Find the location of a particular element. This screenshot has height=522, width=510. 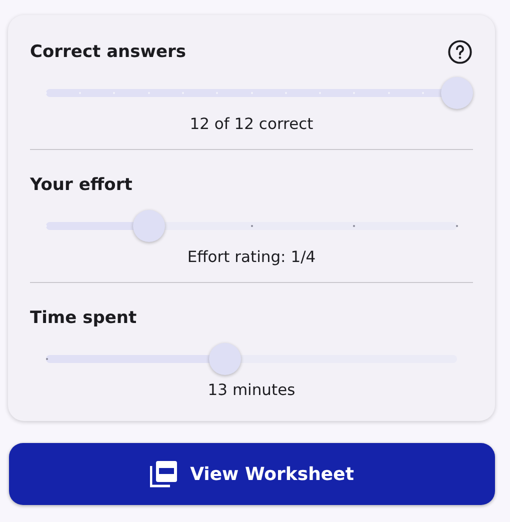

slider-value: 12 of 12 correct is located at coordinates (252, 124).